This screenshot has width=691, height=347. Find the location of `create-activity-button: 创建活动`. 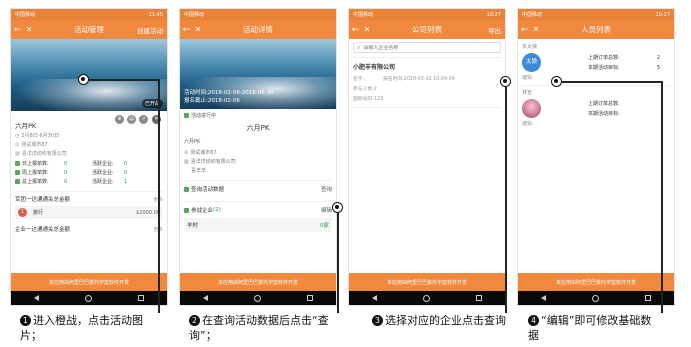

create-activity-button: 创建活动 is located at coordinates (152, 30).